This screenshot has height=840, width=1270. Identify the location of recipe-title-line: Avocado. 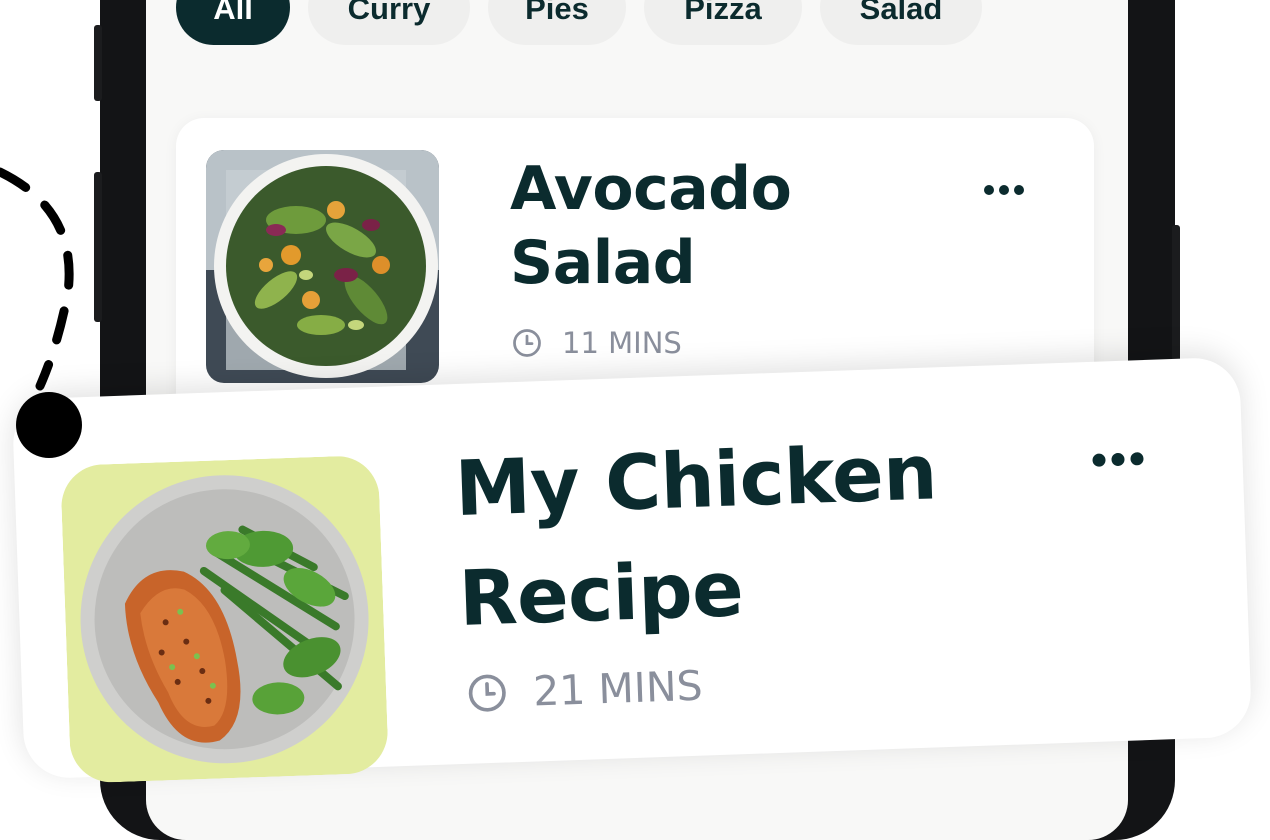
(651, 189).